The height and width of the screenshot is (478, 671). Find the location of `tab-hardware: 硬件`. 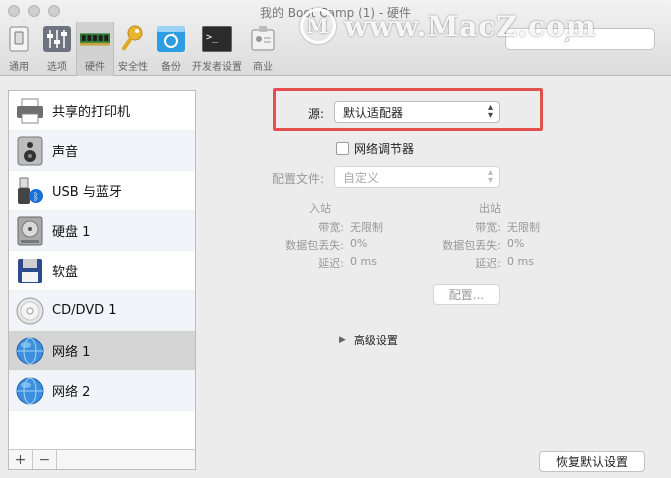

tab-hardware: 硬件 is located at coordinates (95, 49).